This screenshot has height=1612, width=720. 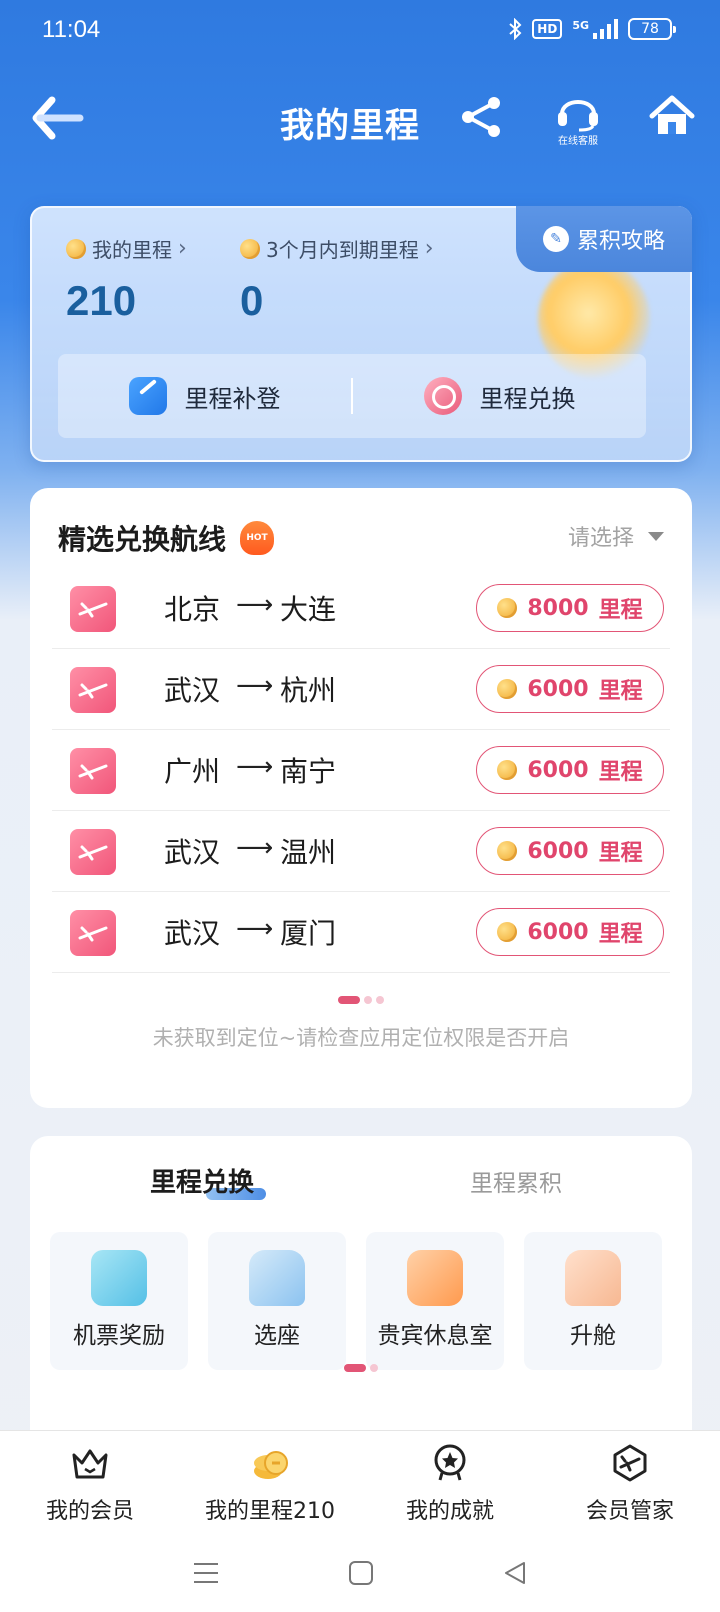 What do you see at coordinates (499, 396) in the screenshot?
I see `miles-exchange-button: 里程兑换` at bounding box center [499, 396].